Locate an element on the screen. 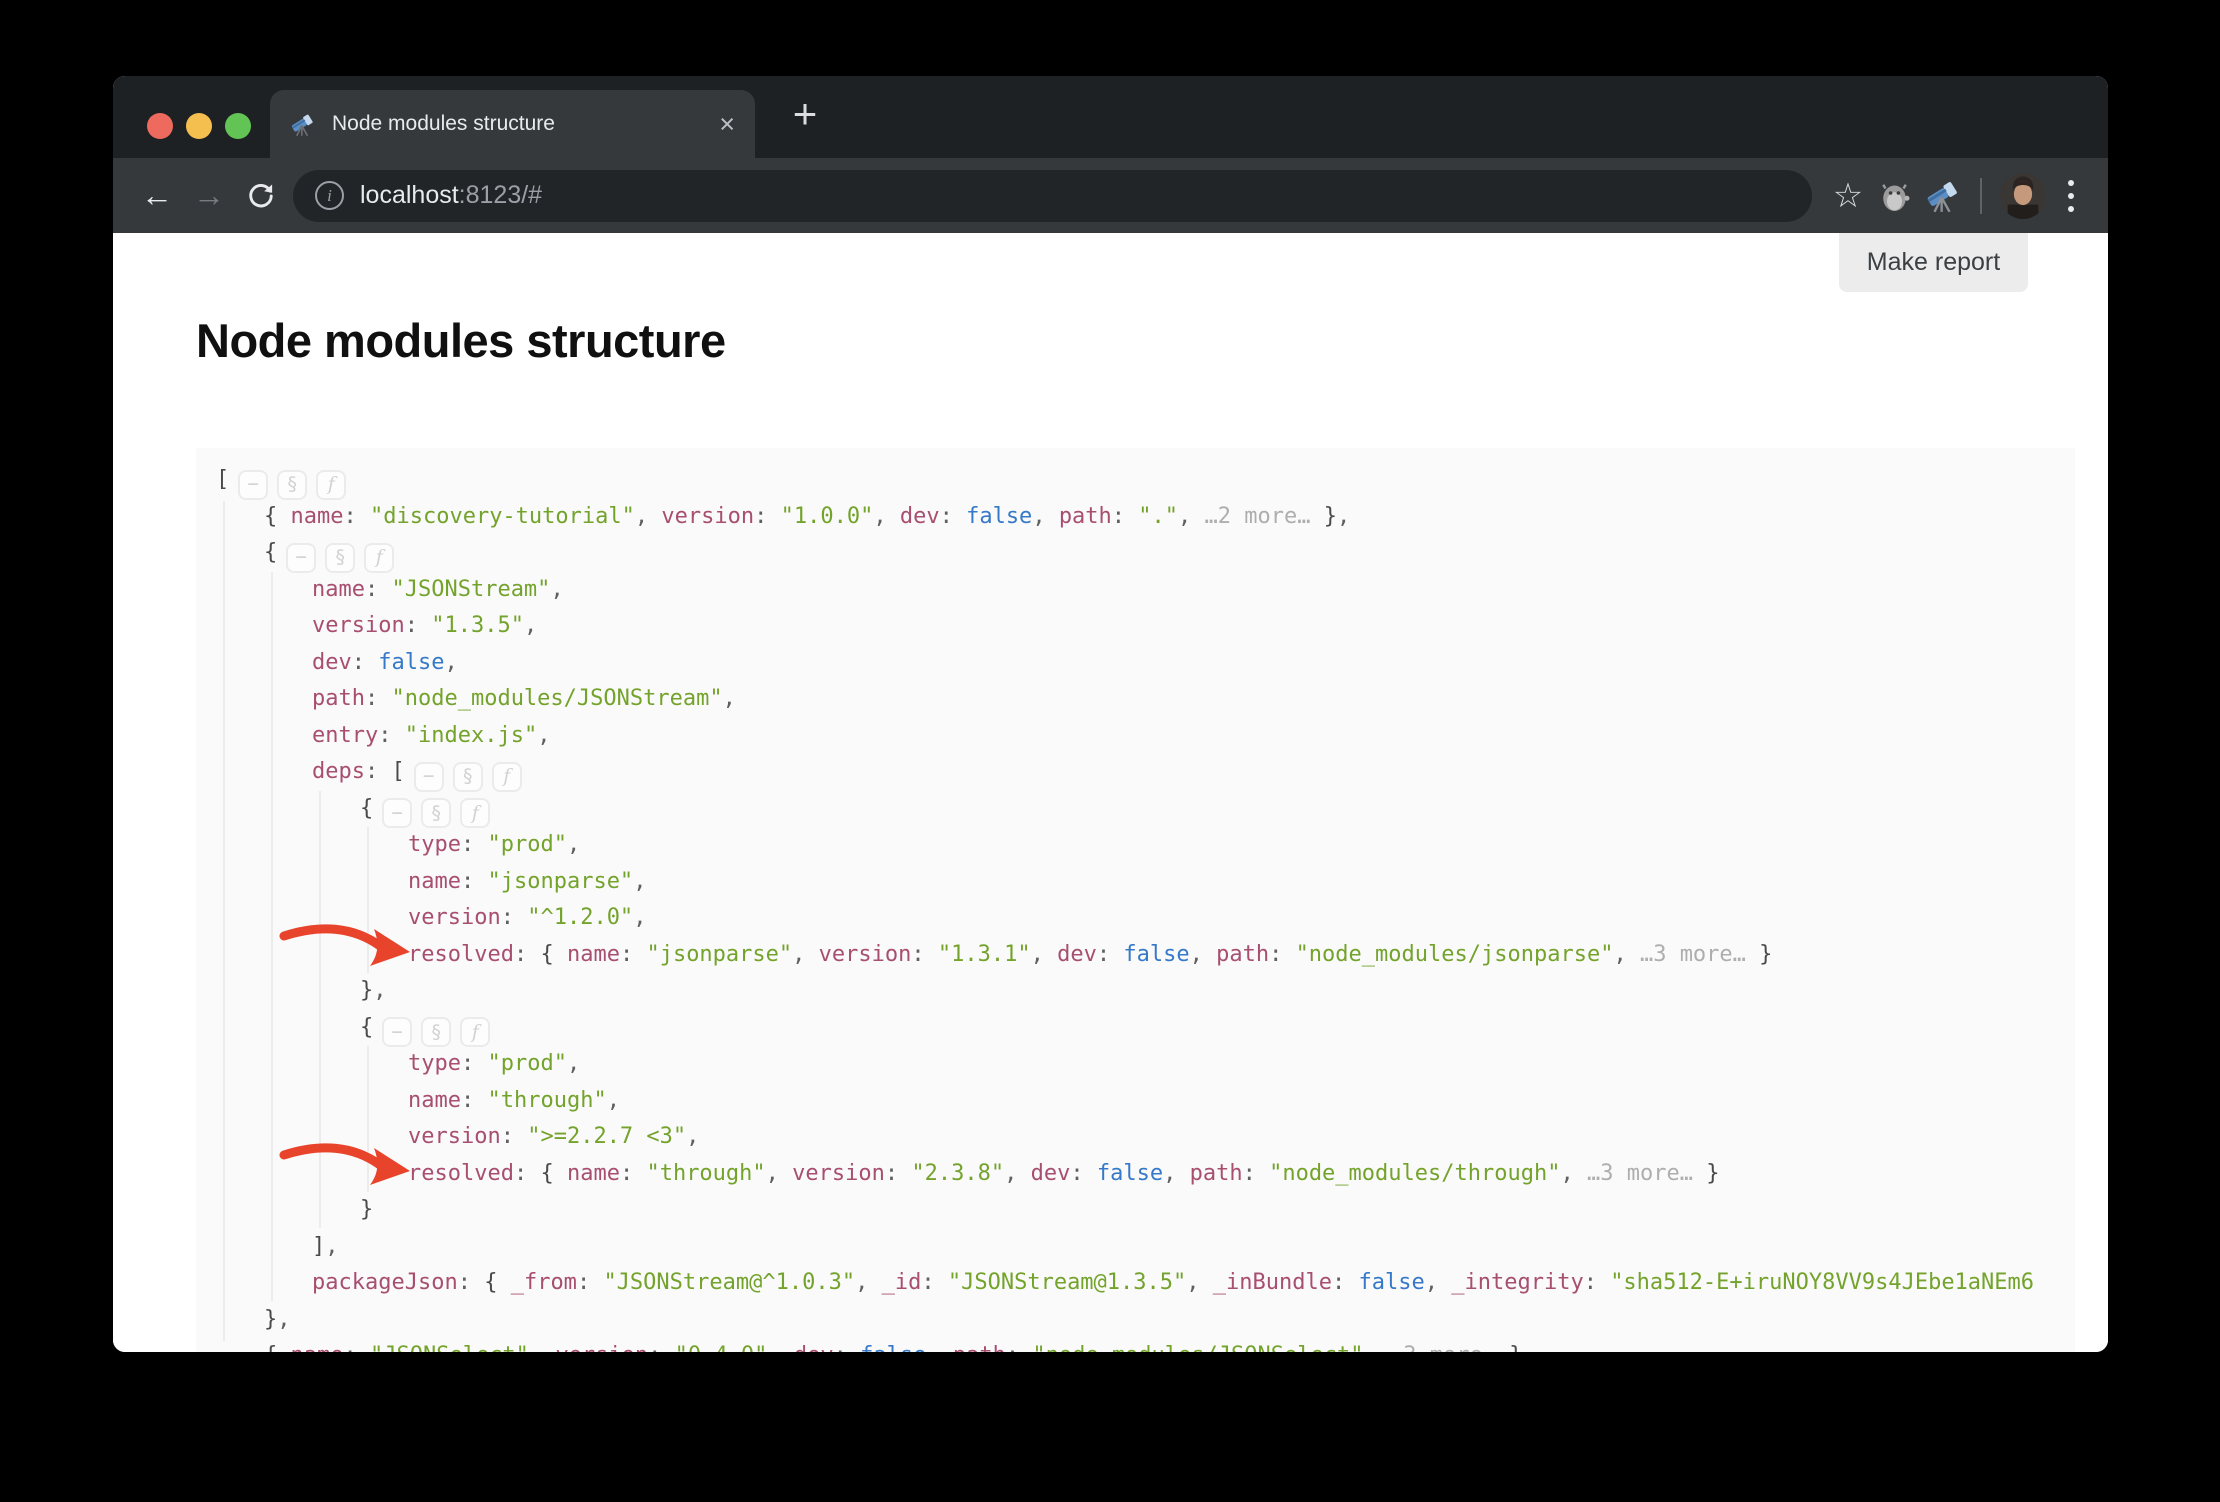 This screenshot has height=1502, width=2220. extension-creature-icon is located at coordinates (1896, 196).